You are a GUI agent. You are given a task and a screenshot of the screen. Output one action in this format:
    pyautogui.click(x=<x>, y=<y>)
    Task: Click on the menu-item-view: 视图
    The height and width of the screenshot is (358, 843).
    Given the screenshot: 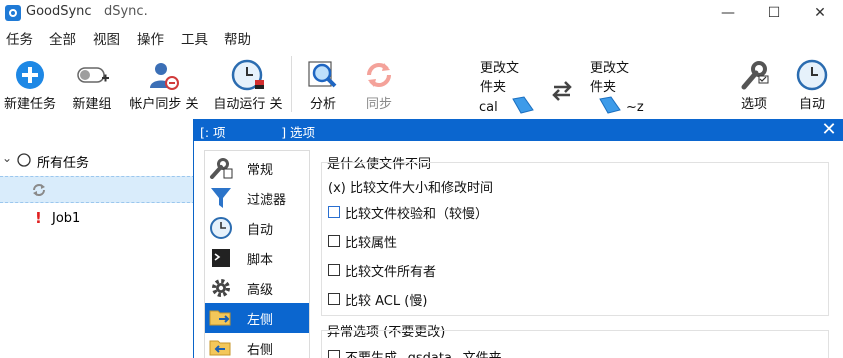 What is the action you would take?
    pyautogui.click(x=106, y=38)
    